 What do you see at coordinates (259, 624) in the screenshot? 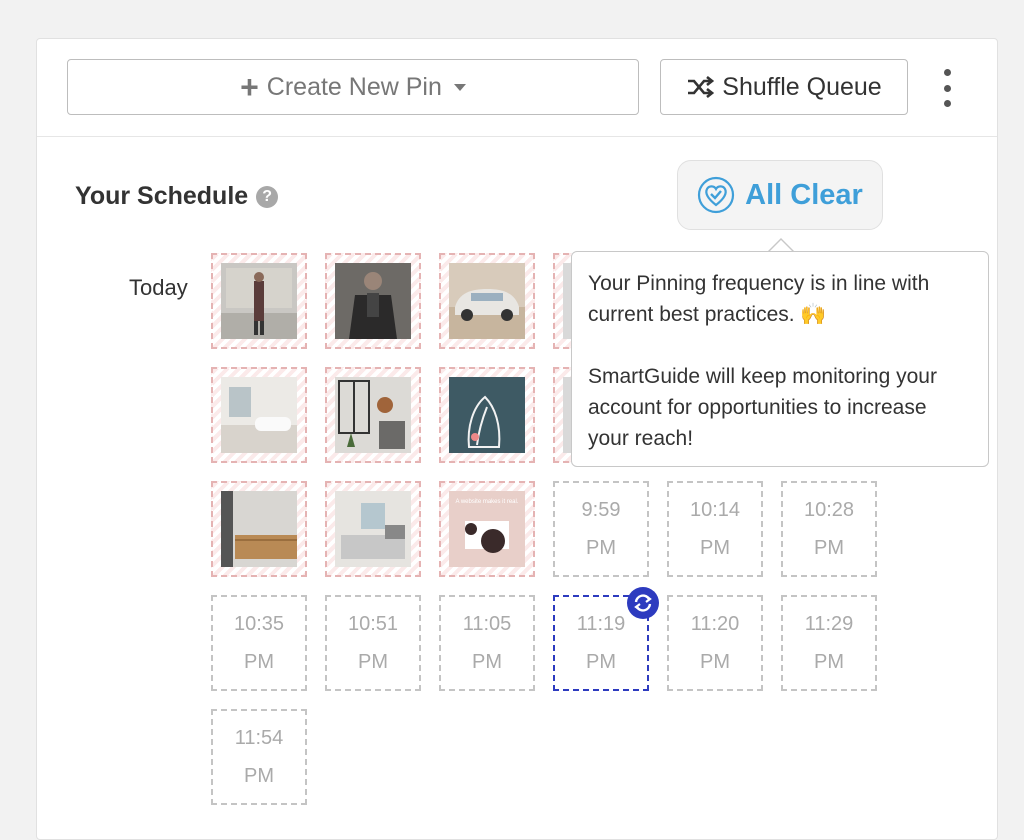
I see `time-slot-time: 10:35` at bounding box center [259, 624].